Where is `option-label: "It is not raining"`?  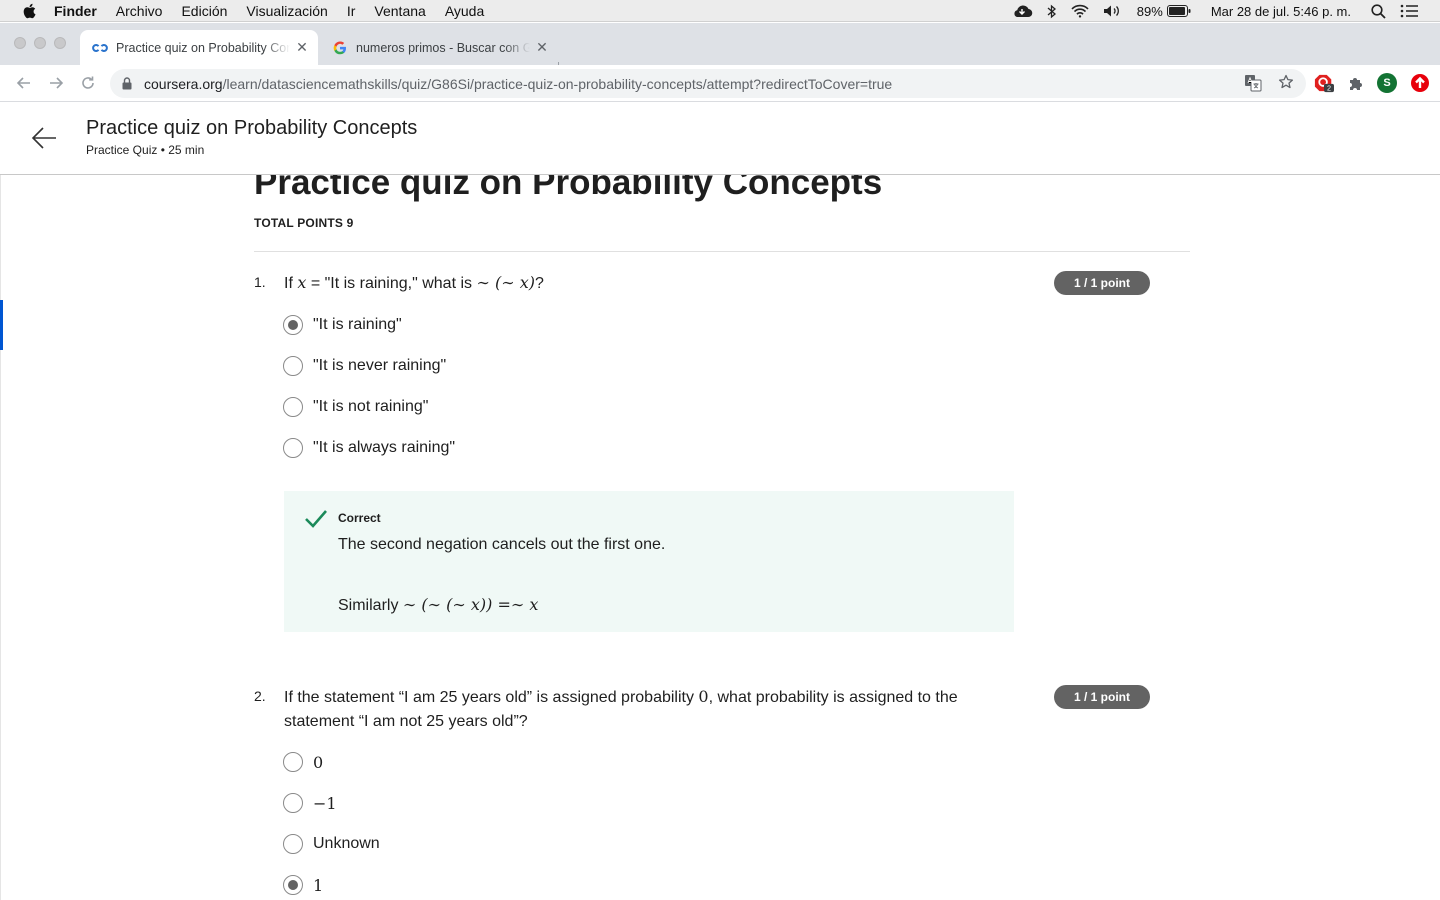
option-label: "It is not raining" is located at coordinates (371, 406).